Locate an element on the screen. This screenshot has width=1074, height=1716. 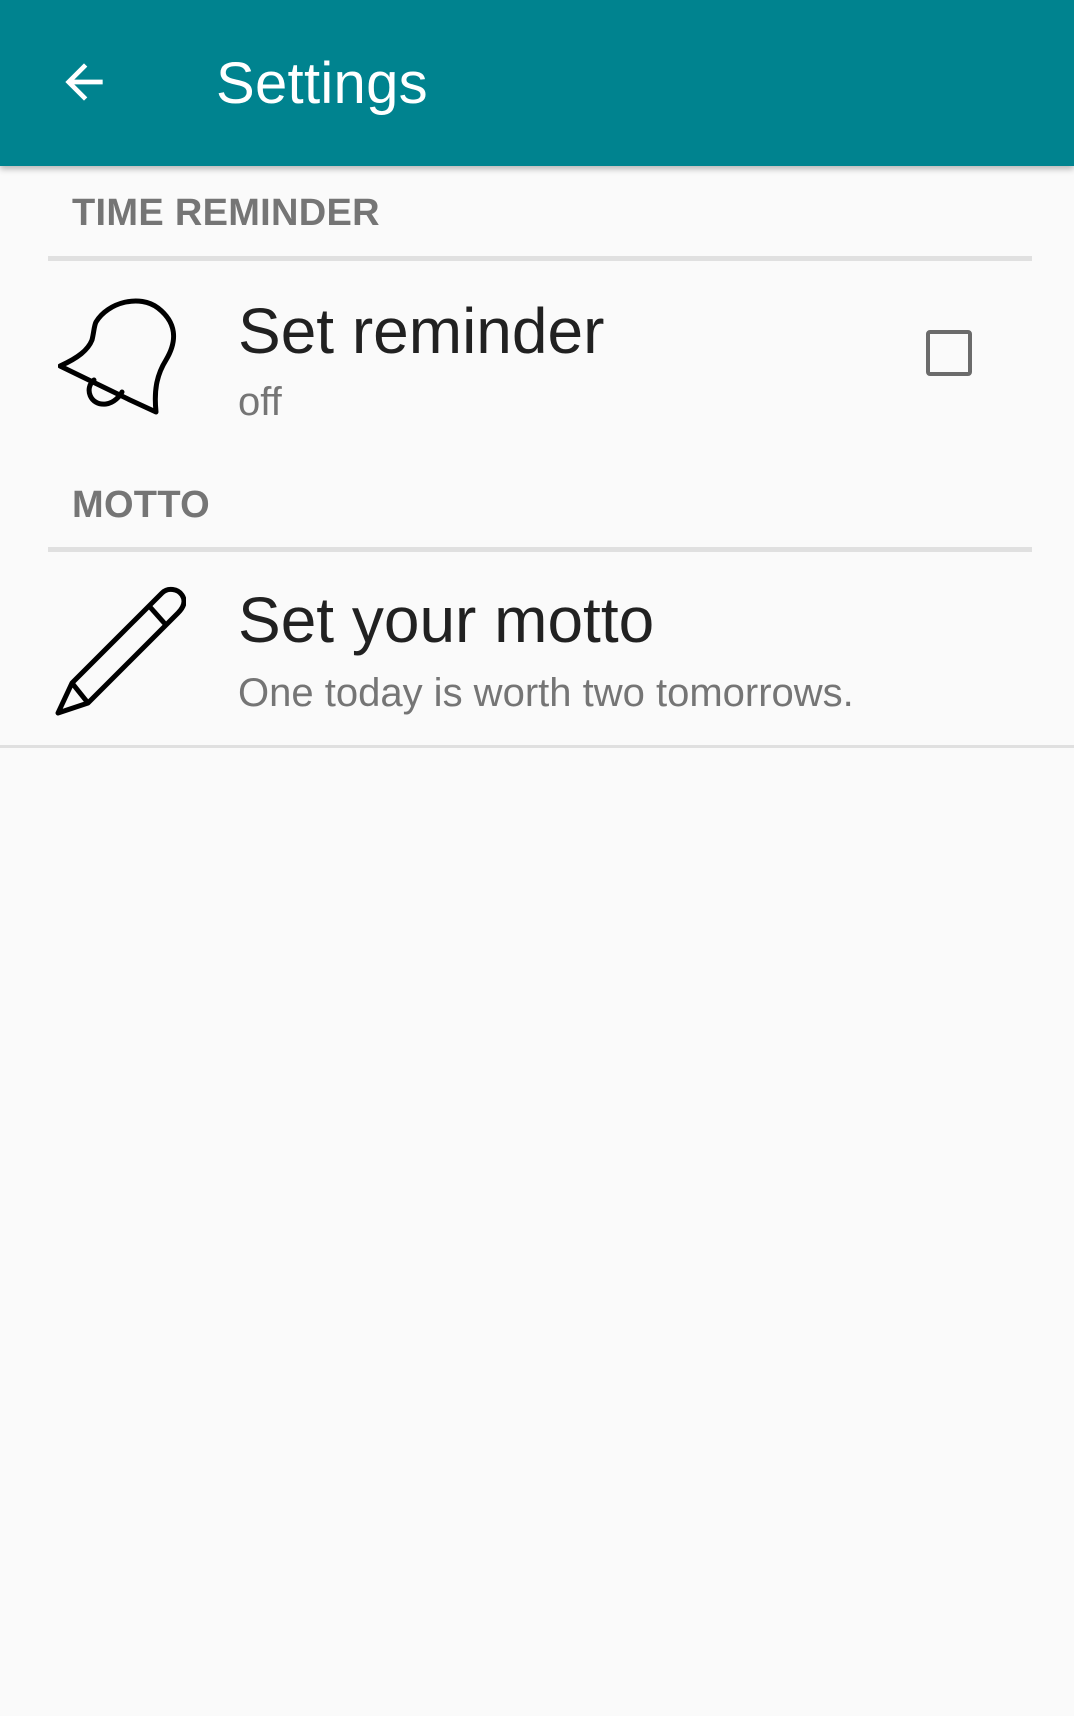
set-reminder-summary: off is located at coordinates (260, 402).